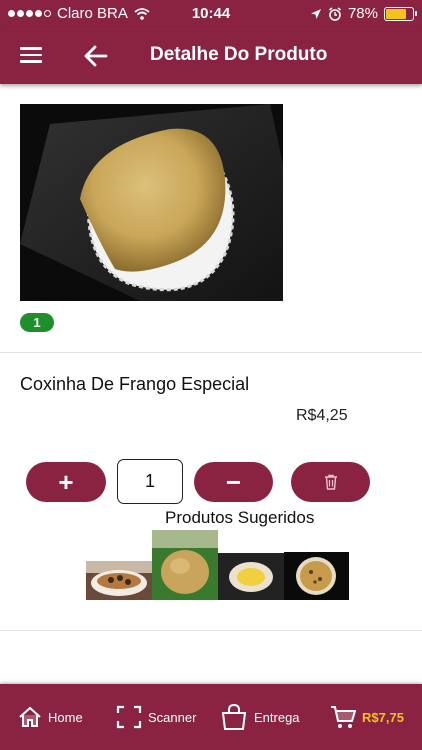 The image size is (422, 750). I want to click on suggested-item-pudding, so click(119, 580).